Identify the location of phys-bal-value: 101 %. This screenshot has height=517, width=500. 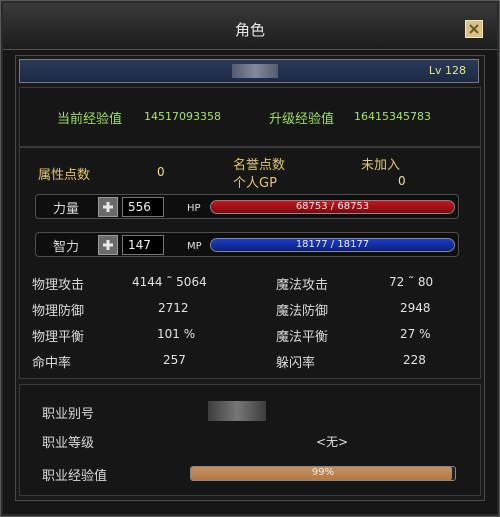
(176, 334).